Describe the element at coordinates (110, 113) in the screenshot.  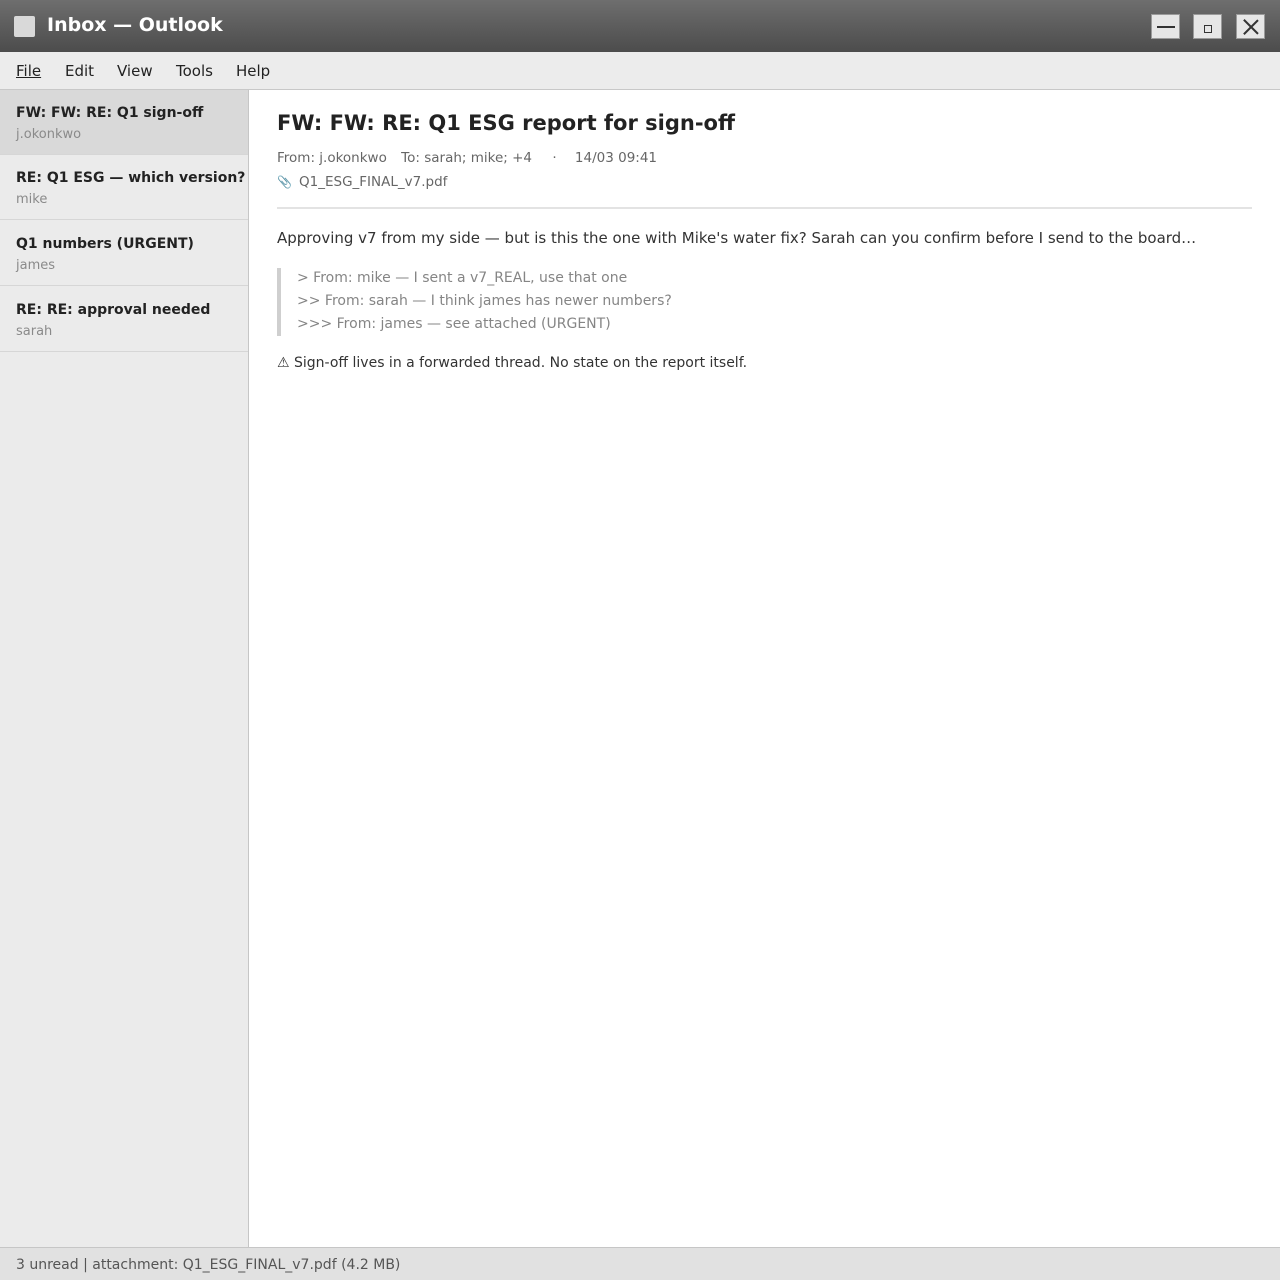
I see `mail-subject: FW: FW: RE: Q1 sign-off` at that location.